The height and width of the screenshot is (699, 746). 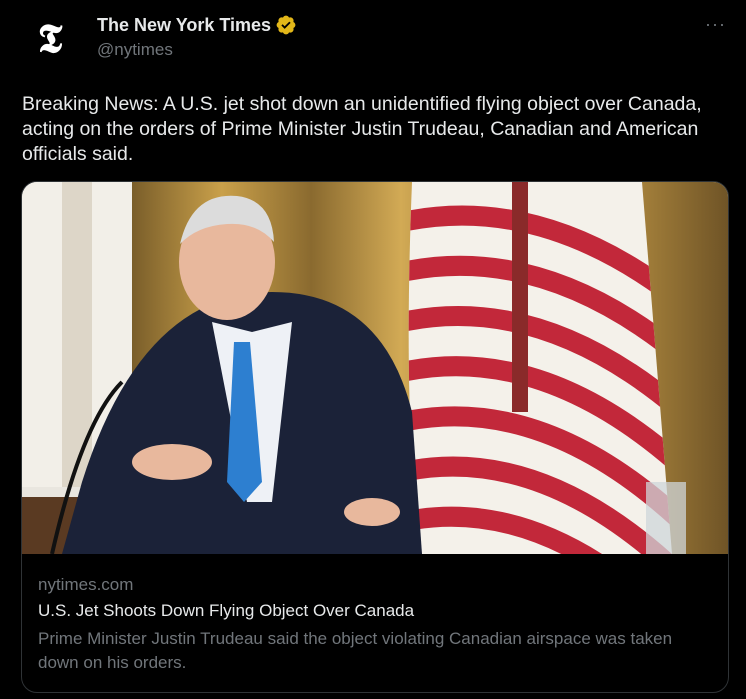 I want to click on name-row: The New York Times, so click(x=197, y=25).